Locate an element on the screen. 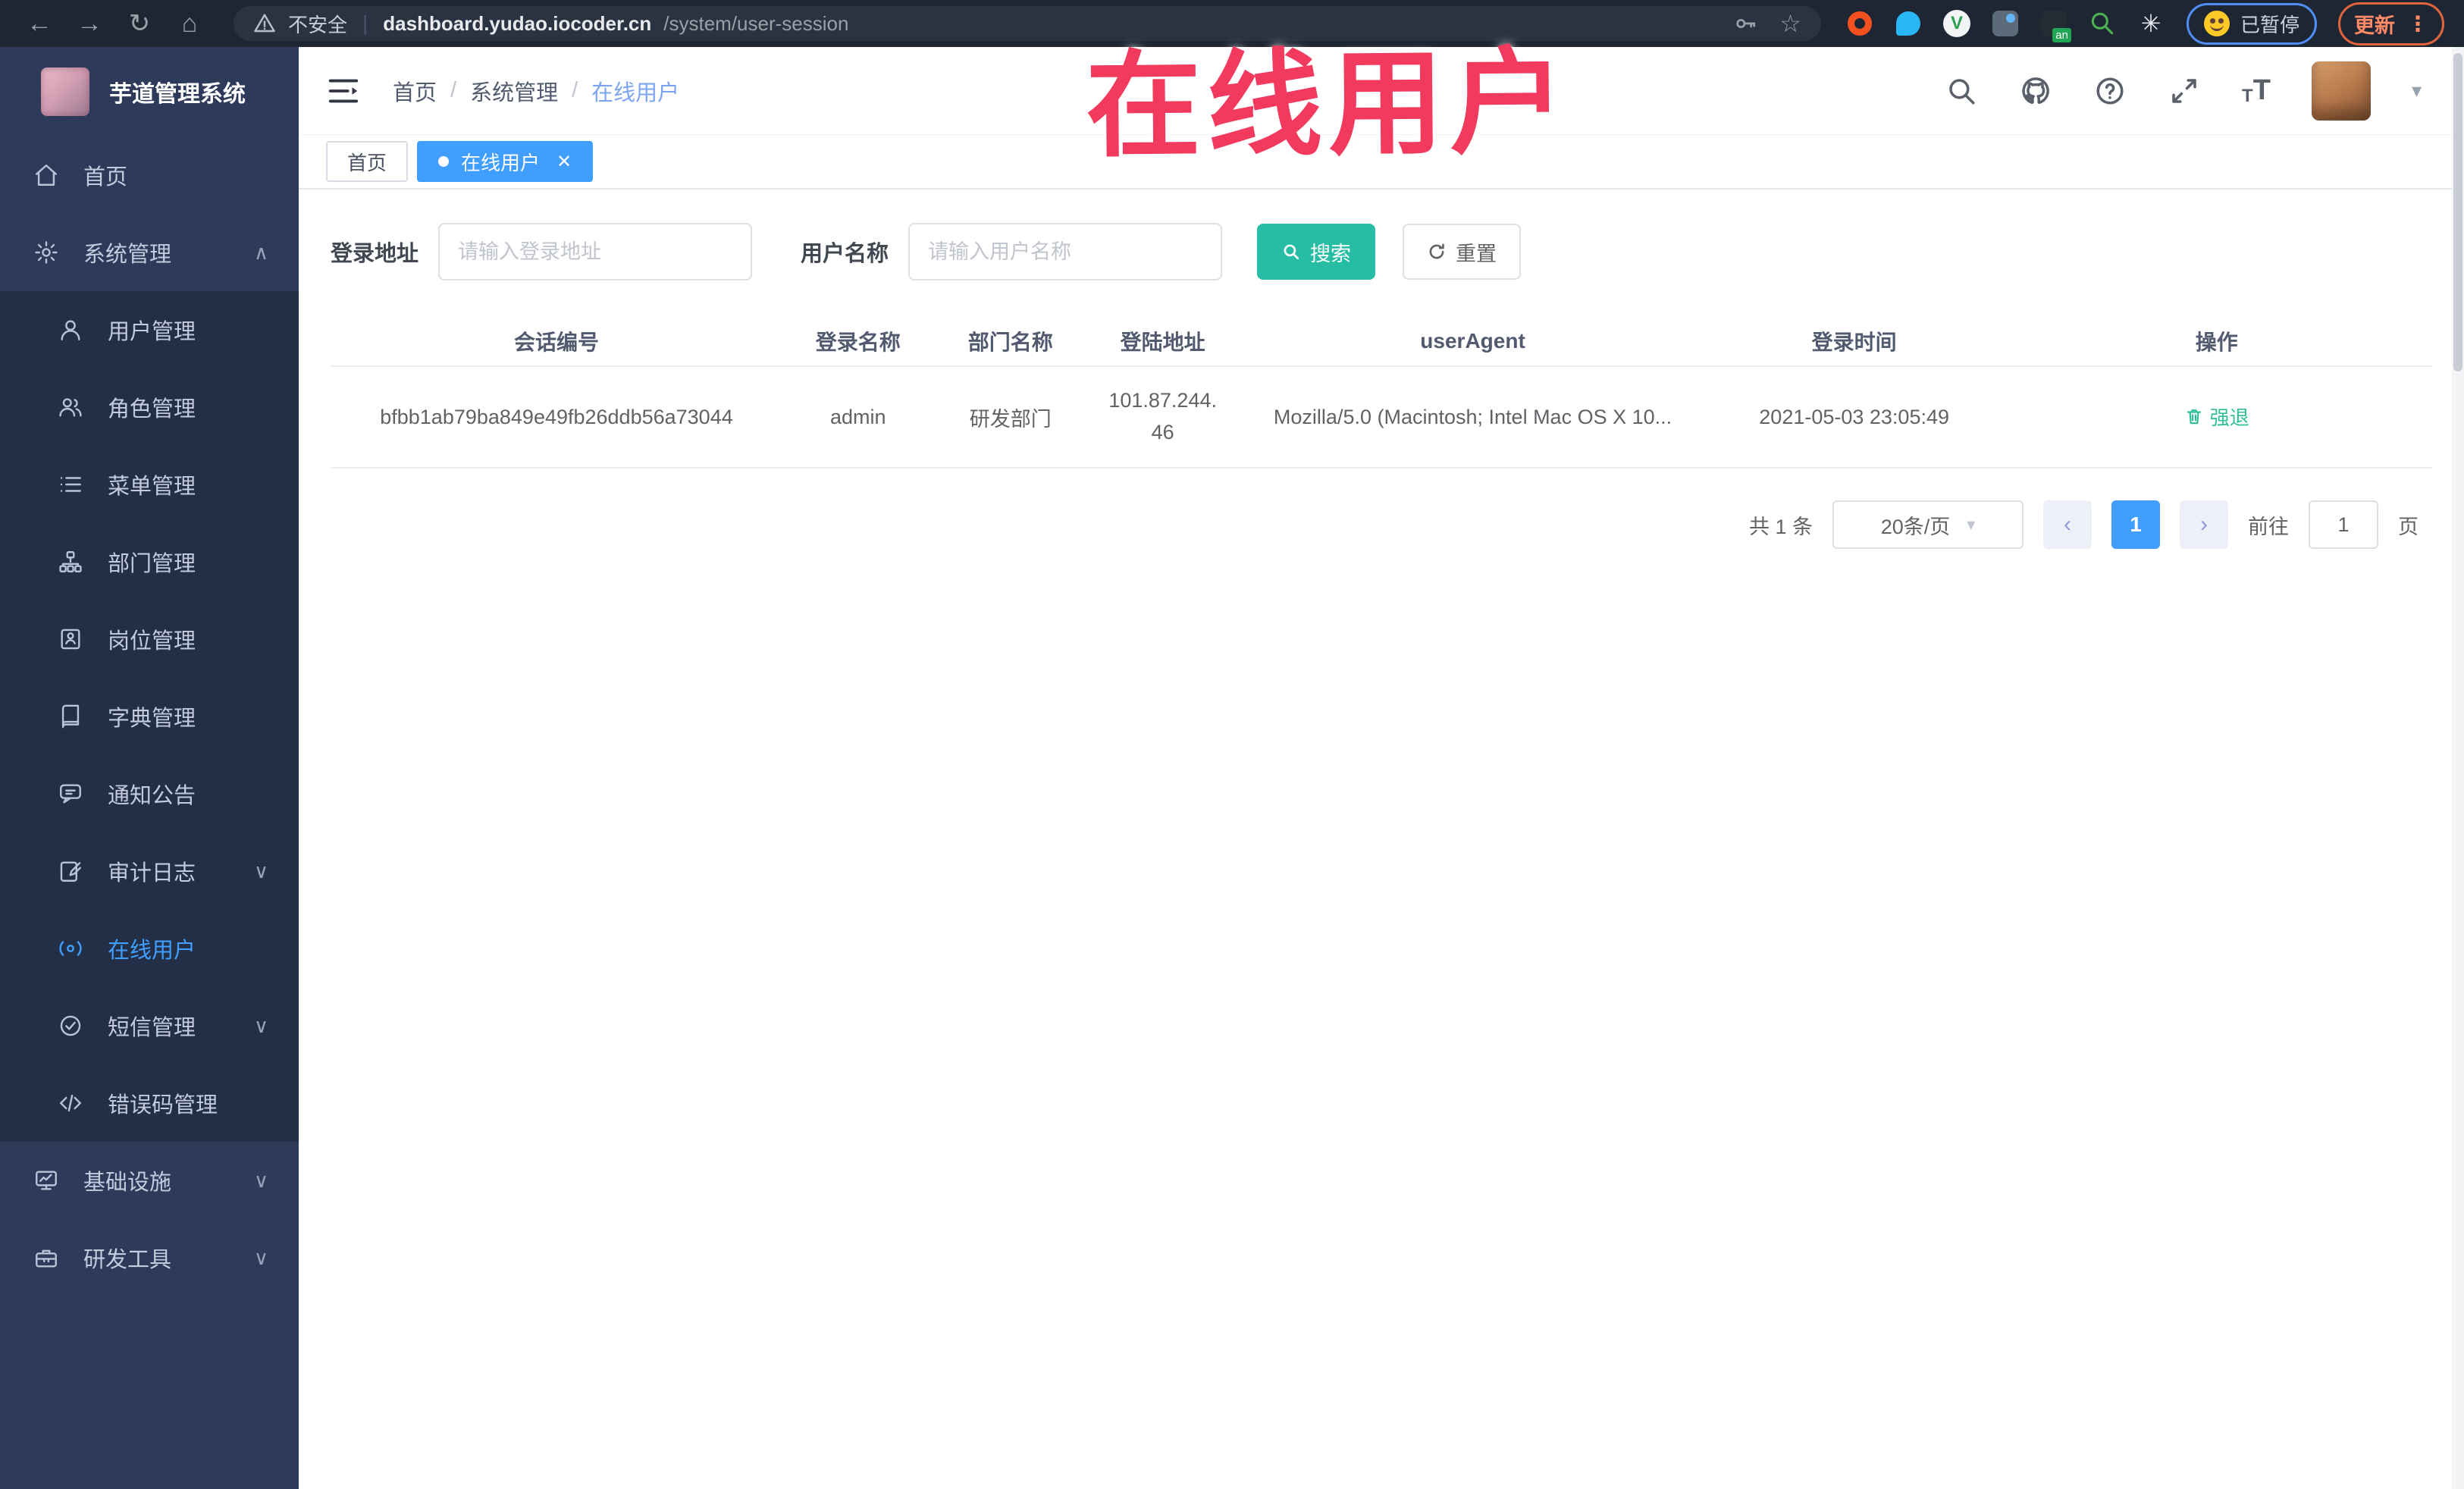  paused-extension-button: 已暂停 is located at coordinates (2251, 23).